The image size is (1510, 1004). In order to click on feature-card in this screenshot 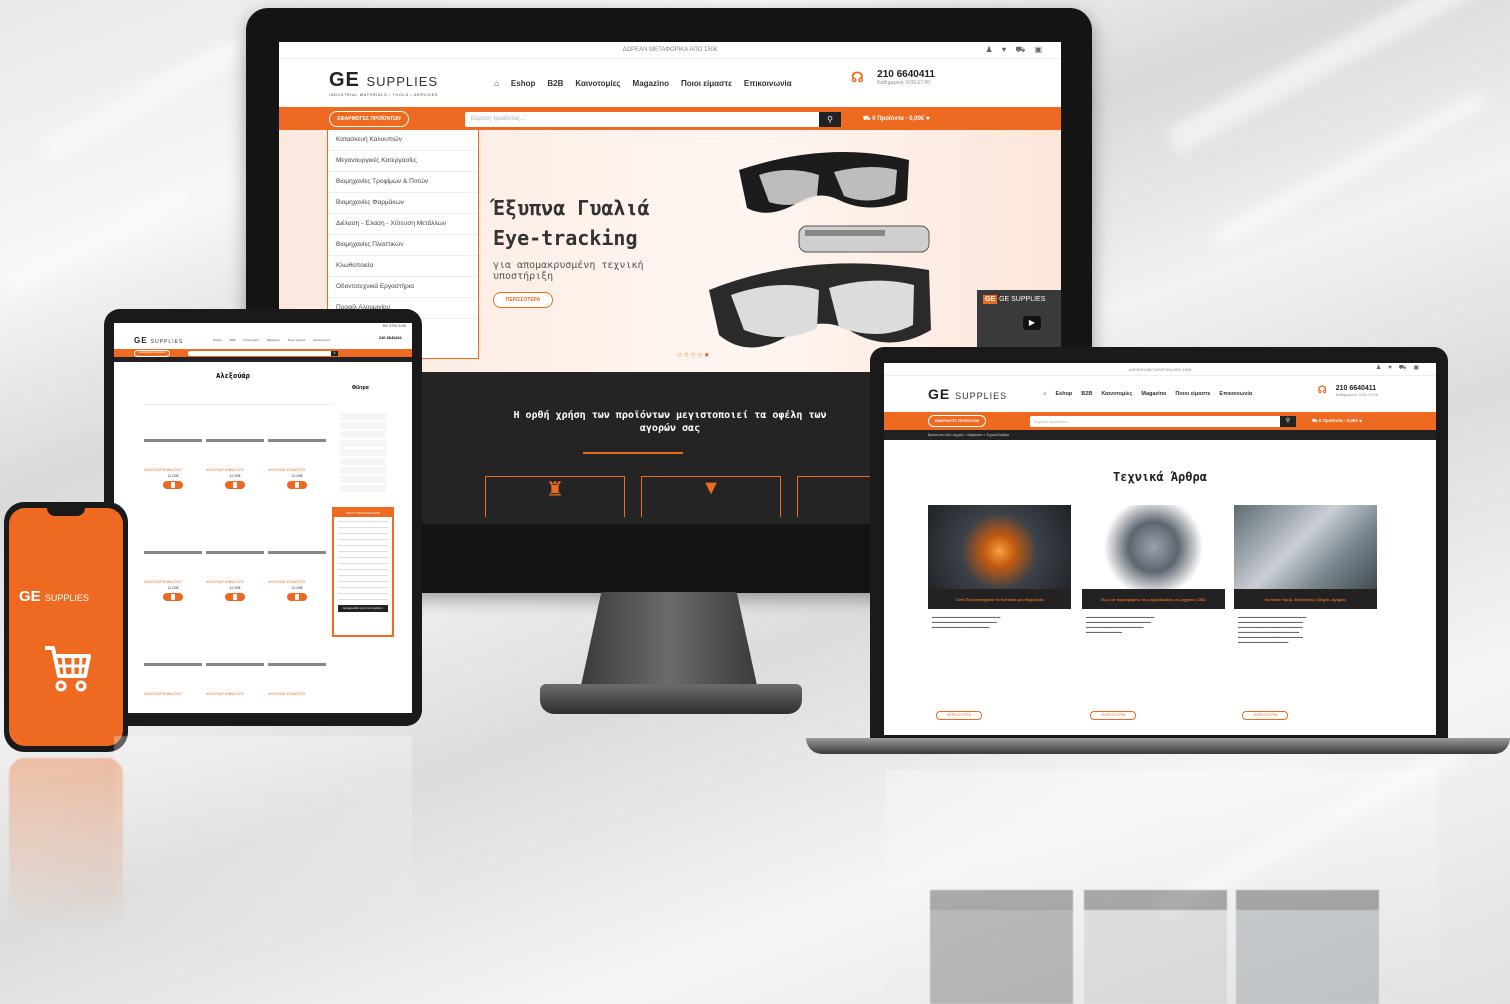, I will do `click(838, 496)`.